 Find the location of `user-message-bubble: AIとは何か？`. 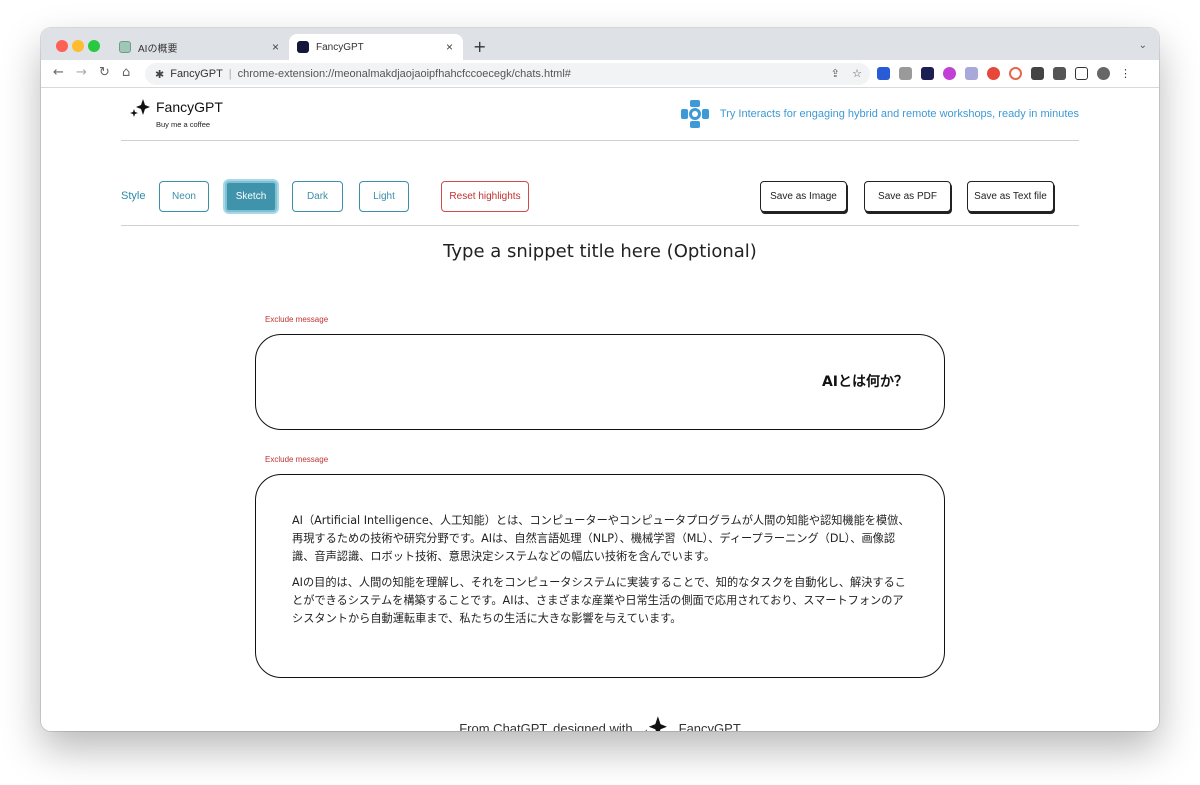

user-message-bubble: AIとは何か？ is located at coordinates (600, 382).